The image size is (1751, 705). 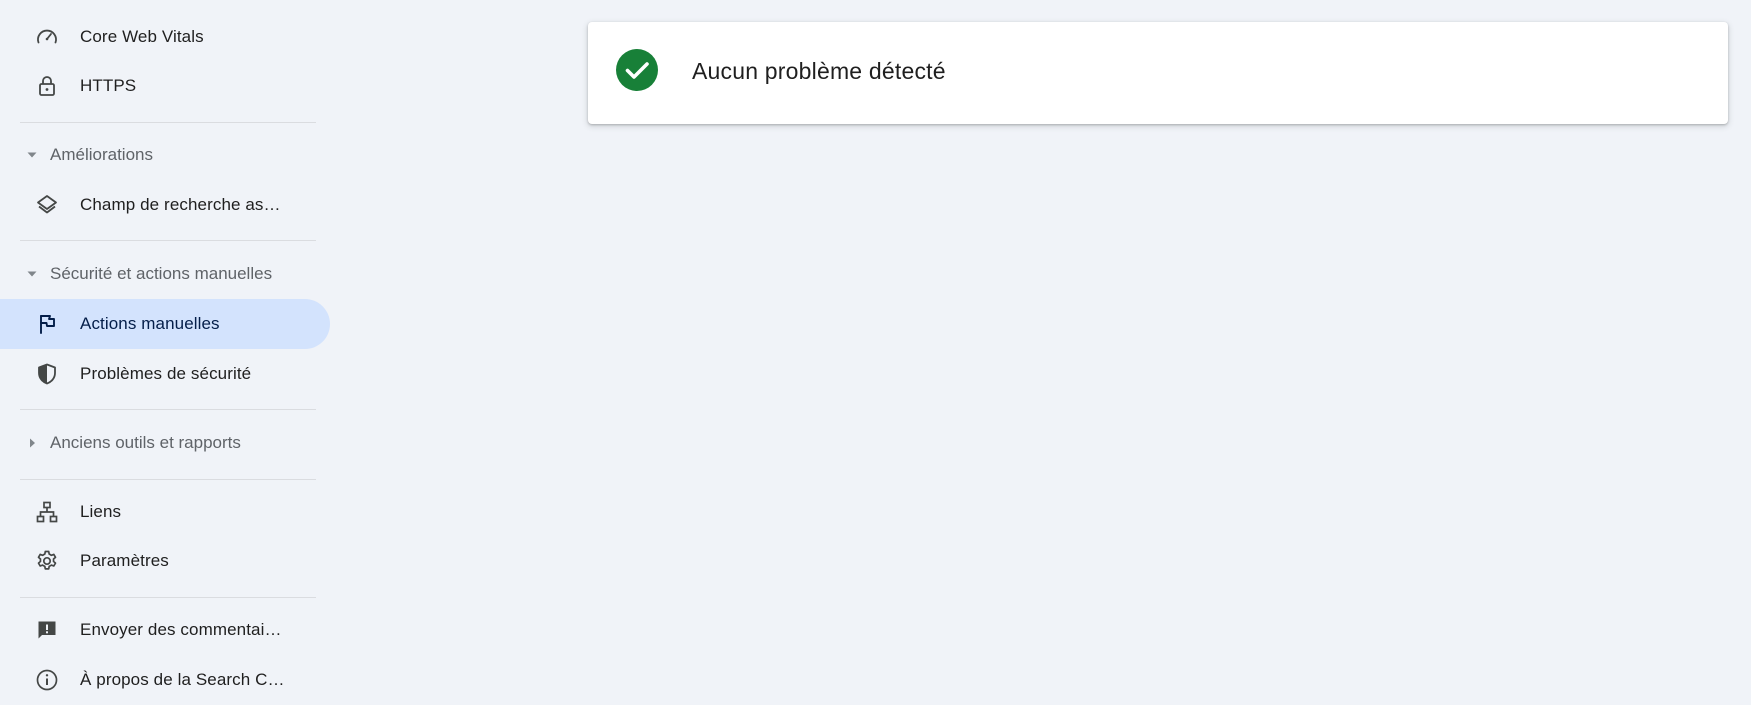 I want to click on sidebar-item-actions-manuelles: Actions manuelles, so click(x=165, y=324).